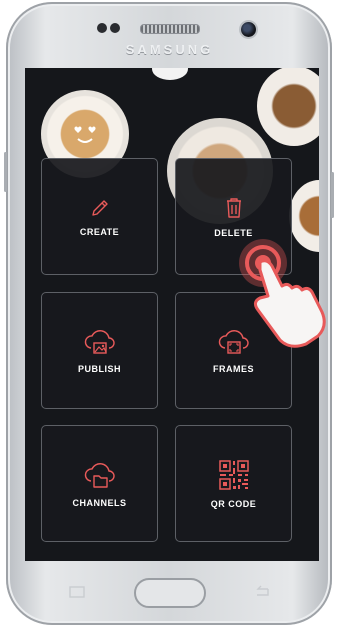 This screenshot has width=339, height=627. I want to click on heart-eyes-icon, so click(85, 134).